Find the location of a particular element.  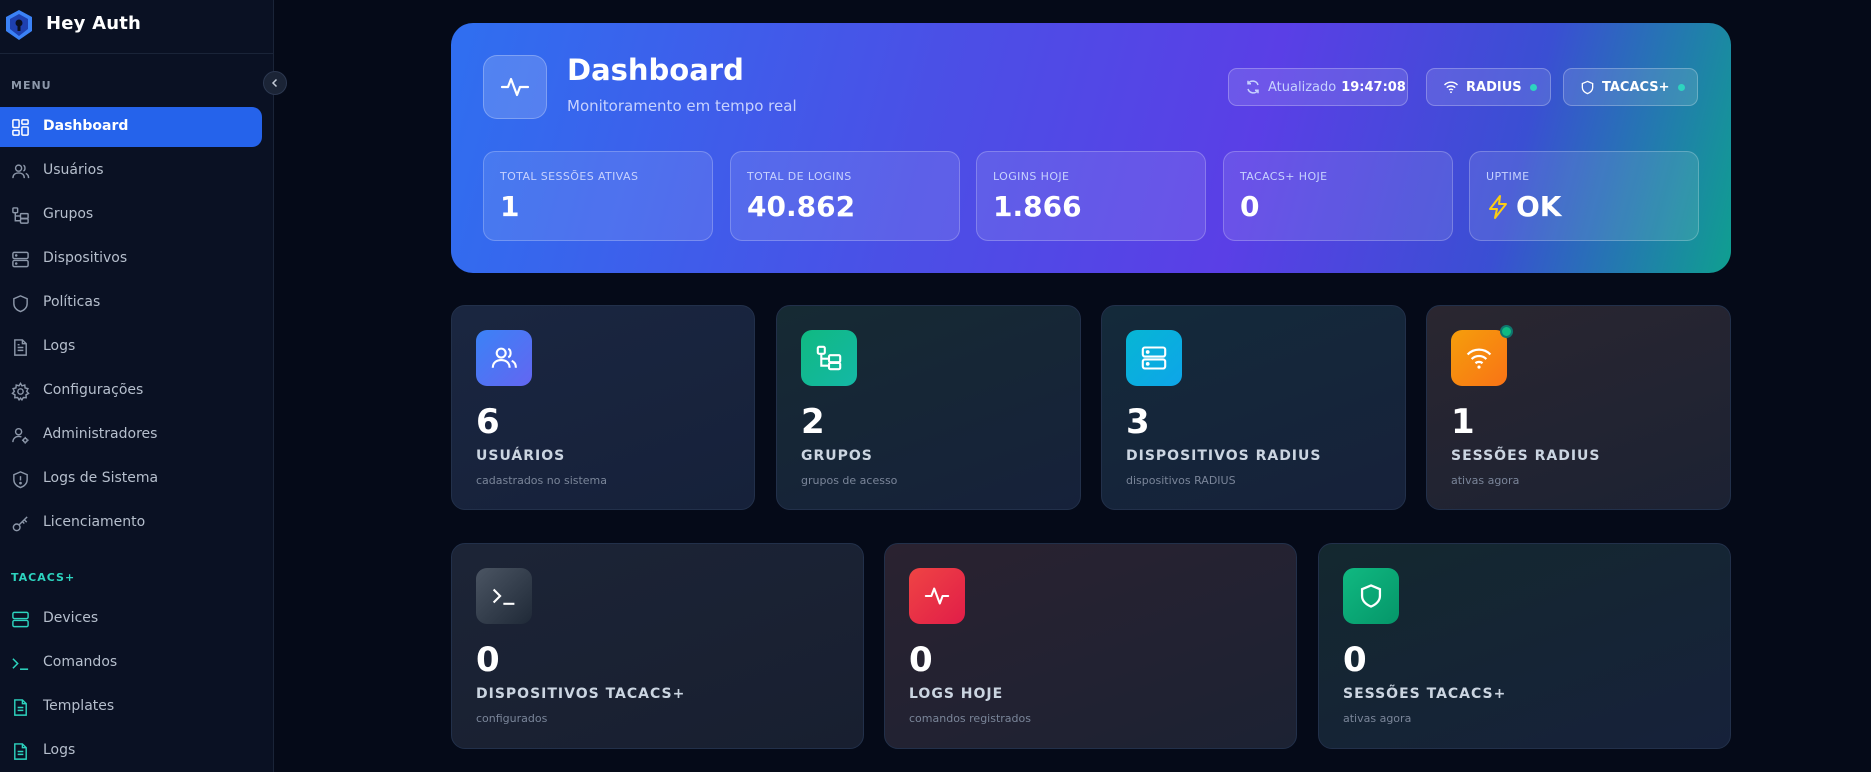

logo-shield-icon is located at coordinates (19, 25).